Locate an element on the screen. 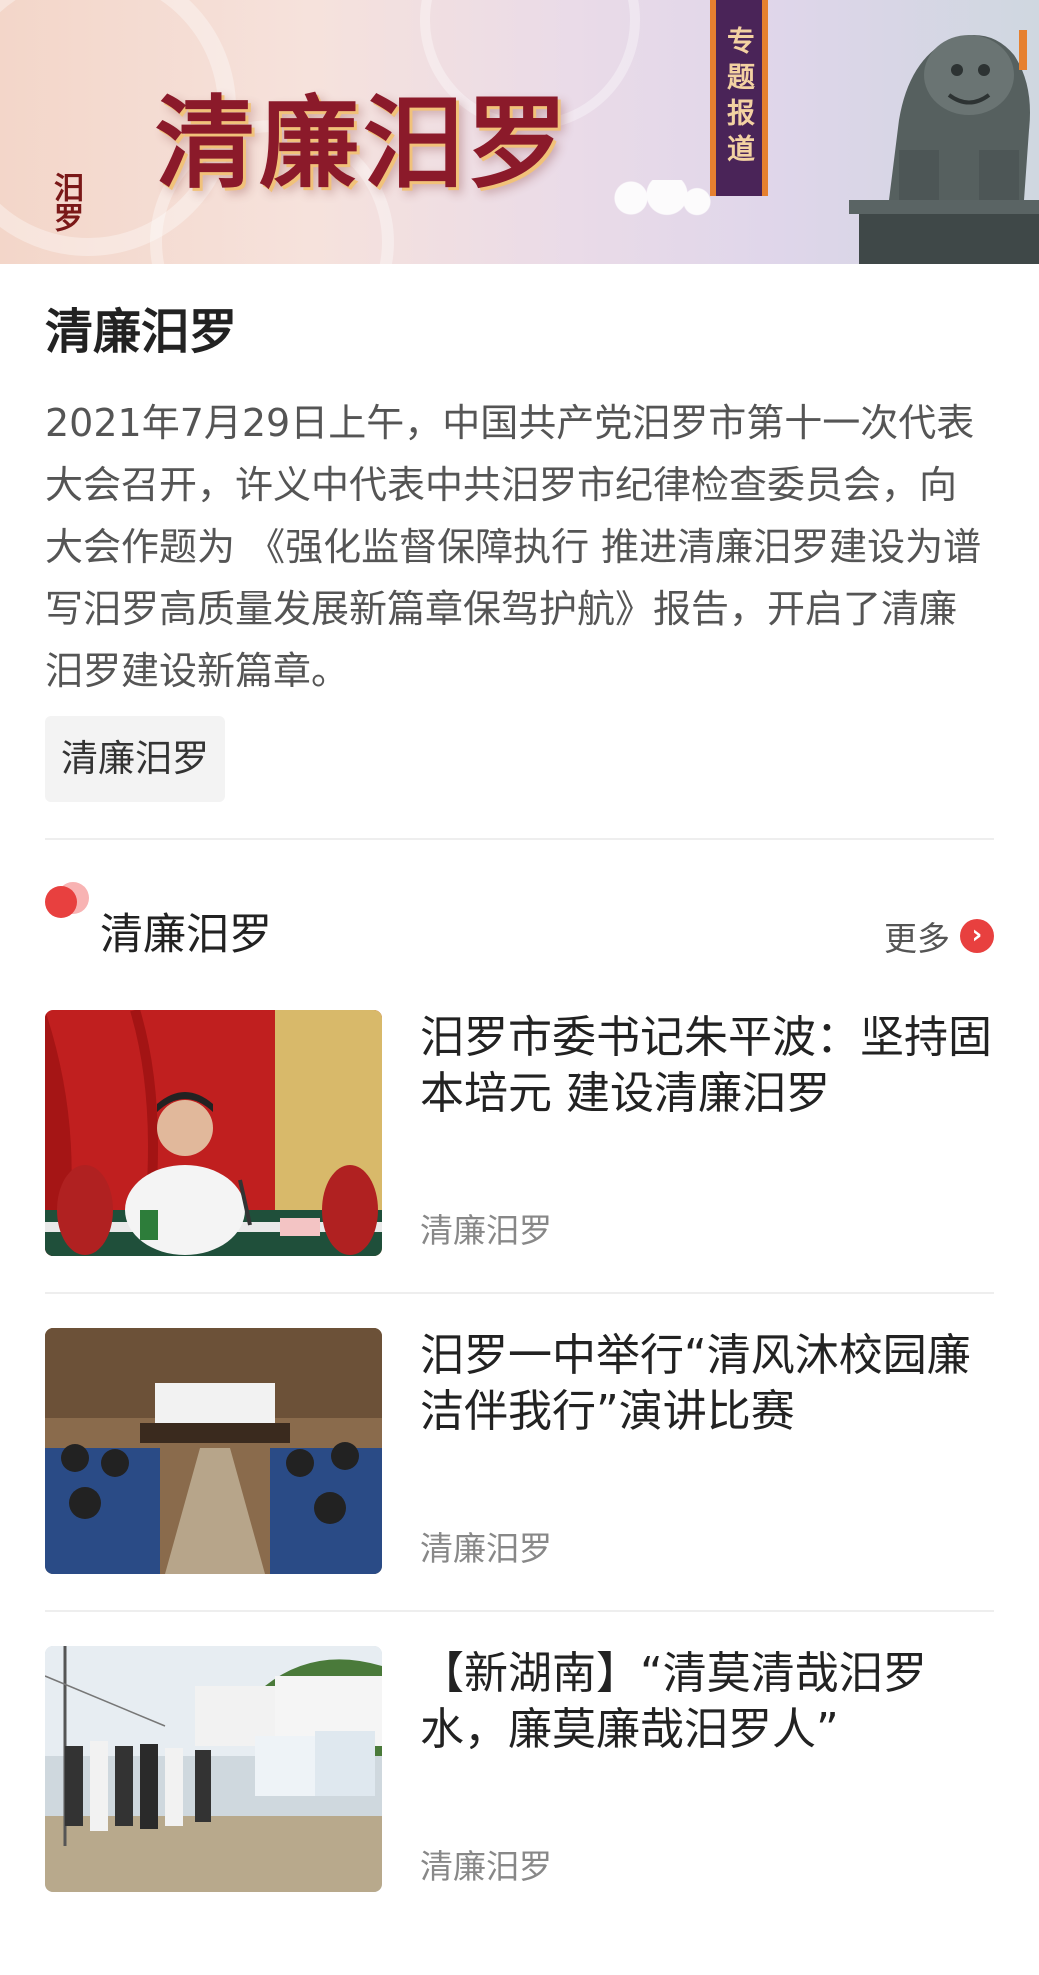 The height and width of the screenshot is (1975, 1039). news-list-item: 汨罗一中举行“清风沐校园廉洁伴我行”演讲比赛 清廉汨罗 is located at coordinates (519, 1453).